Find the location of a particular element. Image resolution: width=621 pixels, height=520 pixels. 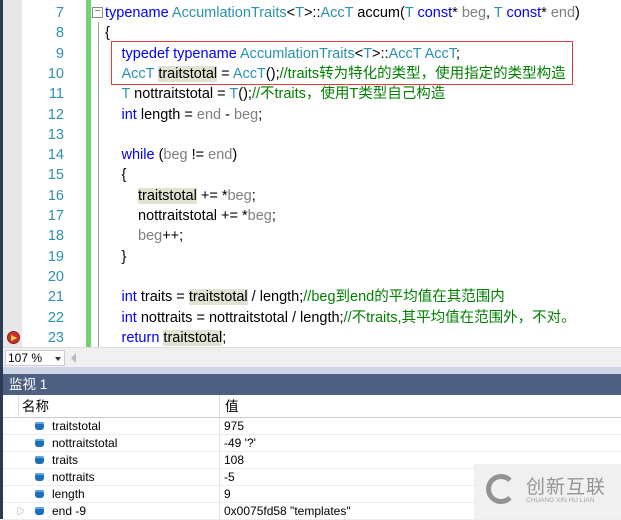

code-text: return traitstotal; is located at coordinates (173, 337).